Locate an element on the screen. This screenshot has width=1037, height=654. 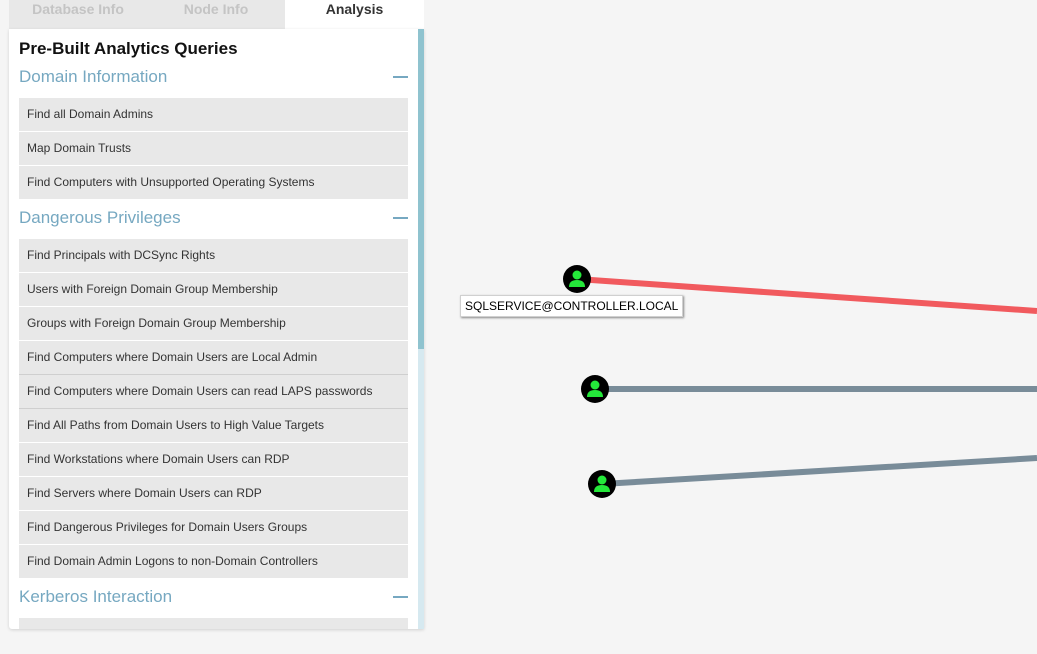
panel-title: Pre-Built Analytics Queries is located at coordinates (128, 48).